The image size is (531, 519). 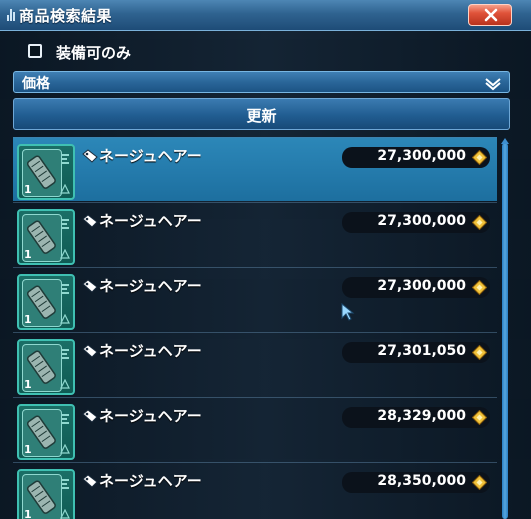 What do you see at coordinates (261, 82) in the screenshot?
I see `sort-dropdown: 価格` at bounding box center [261, 82].